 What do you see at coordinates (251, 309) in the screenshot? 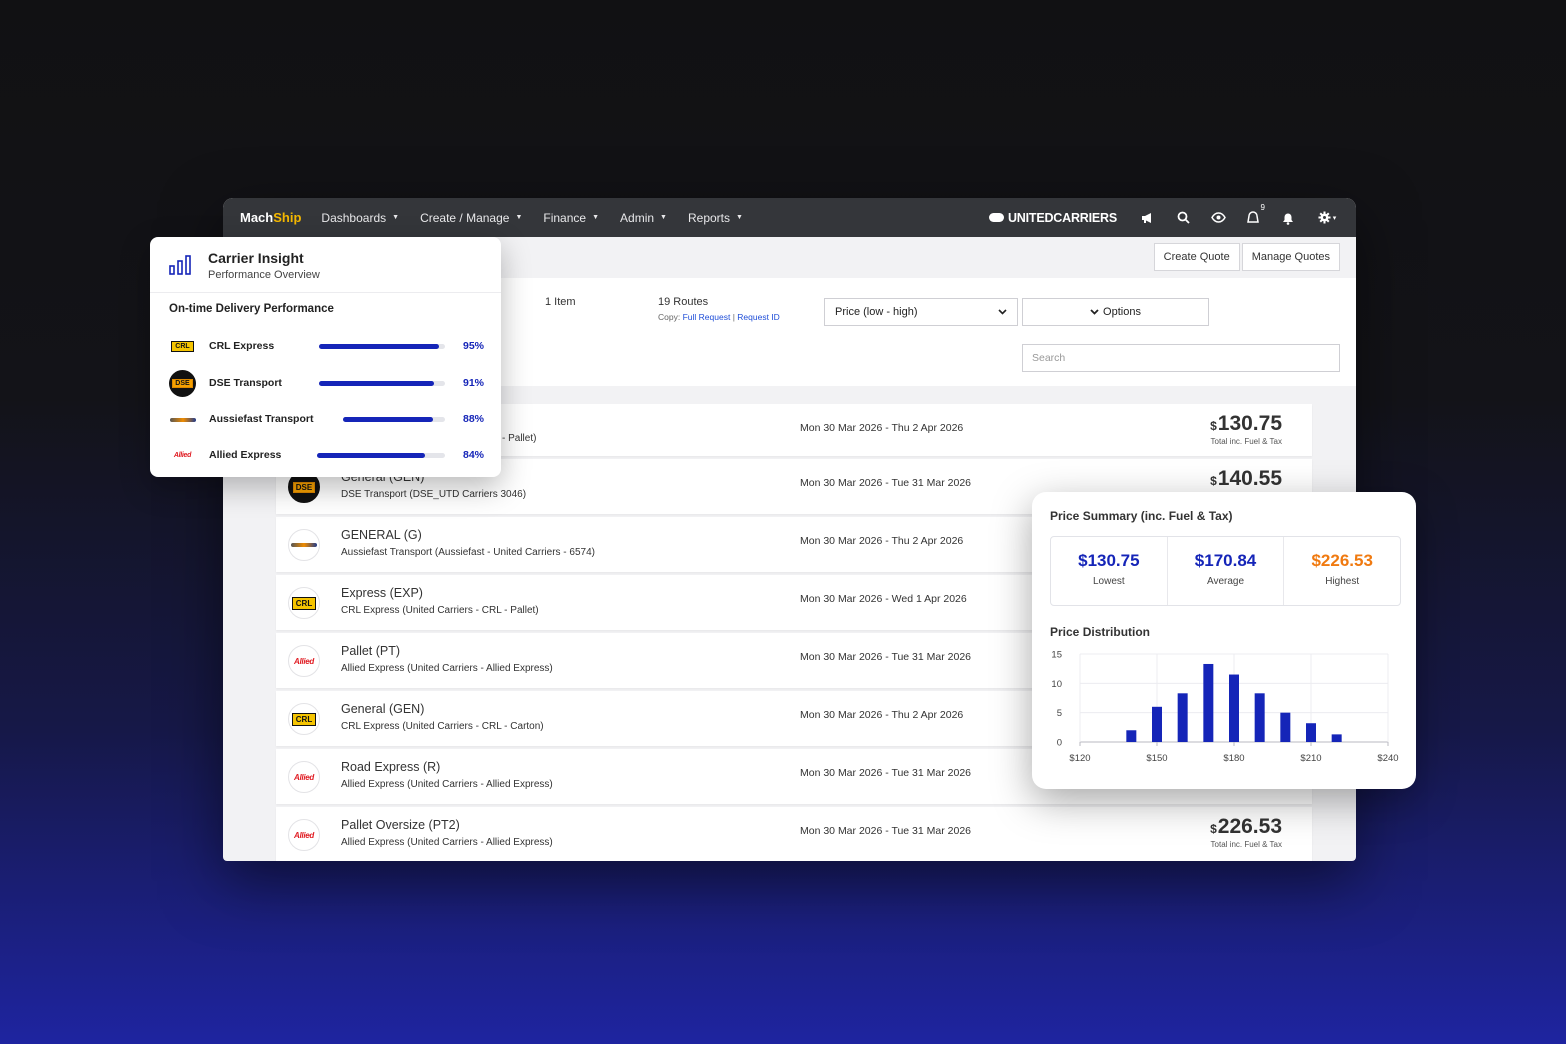
I see `insight-section-title: On-time Delivery Performance` at bounding box center [251, 309].